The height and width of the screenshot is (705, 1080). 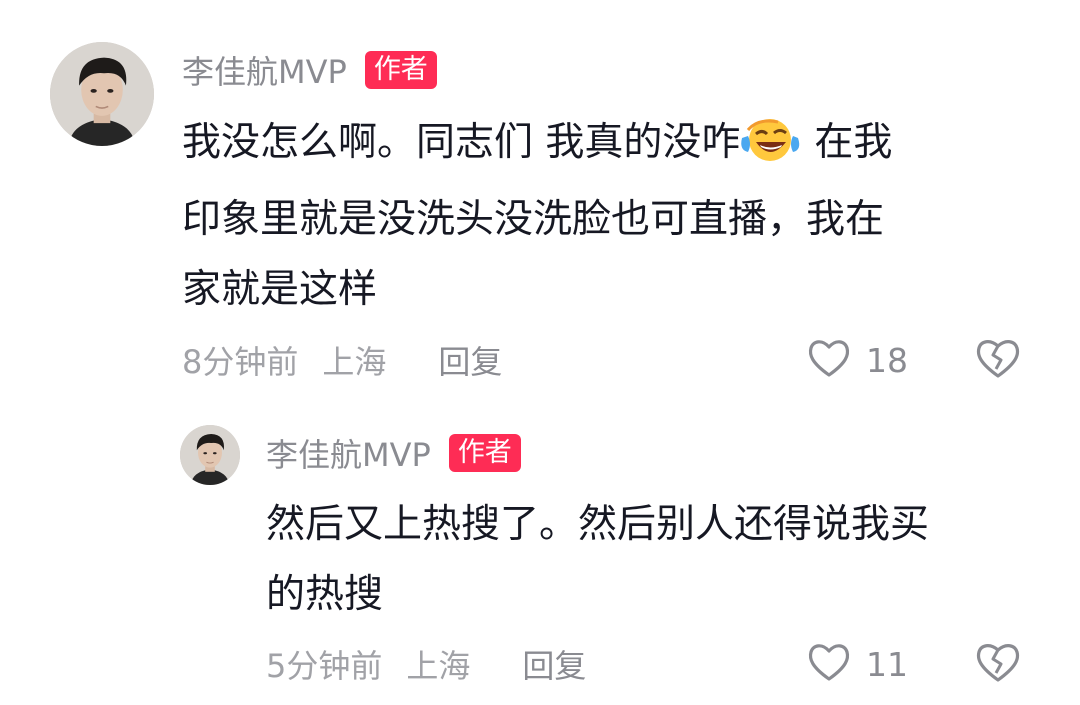 What do you see at coordinates (325, 594) in the screenshot?
I see `comment-text-line: 的热搜` at bounding box center [325, 594].